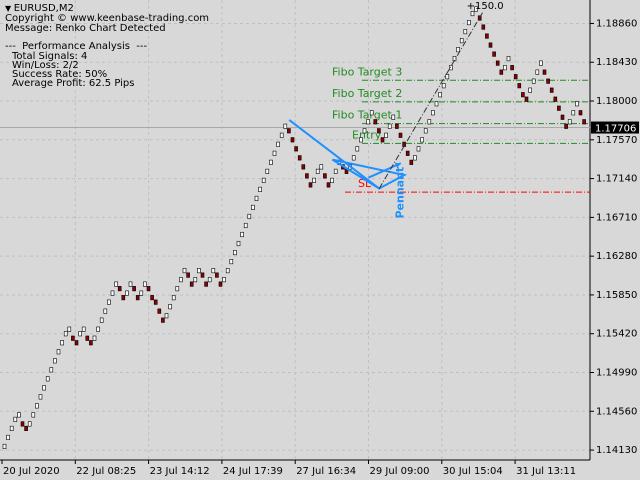 The width and height of the screenshot is (640, 480). What do you see at coordinates (616, 411) in the screenshot?
I see `y-tick-label: 1.14560` at bounding box center [616, 411].